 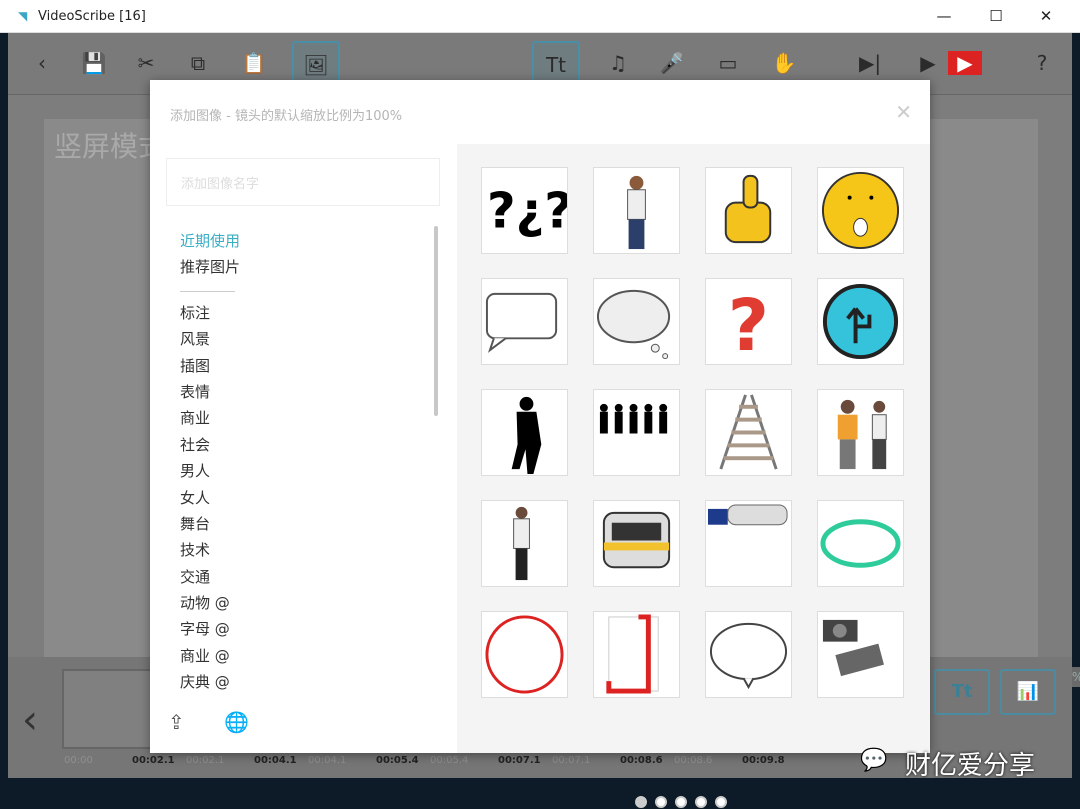 I want to click on image-thumb-train, so click(x=636, y=543).